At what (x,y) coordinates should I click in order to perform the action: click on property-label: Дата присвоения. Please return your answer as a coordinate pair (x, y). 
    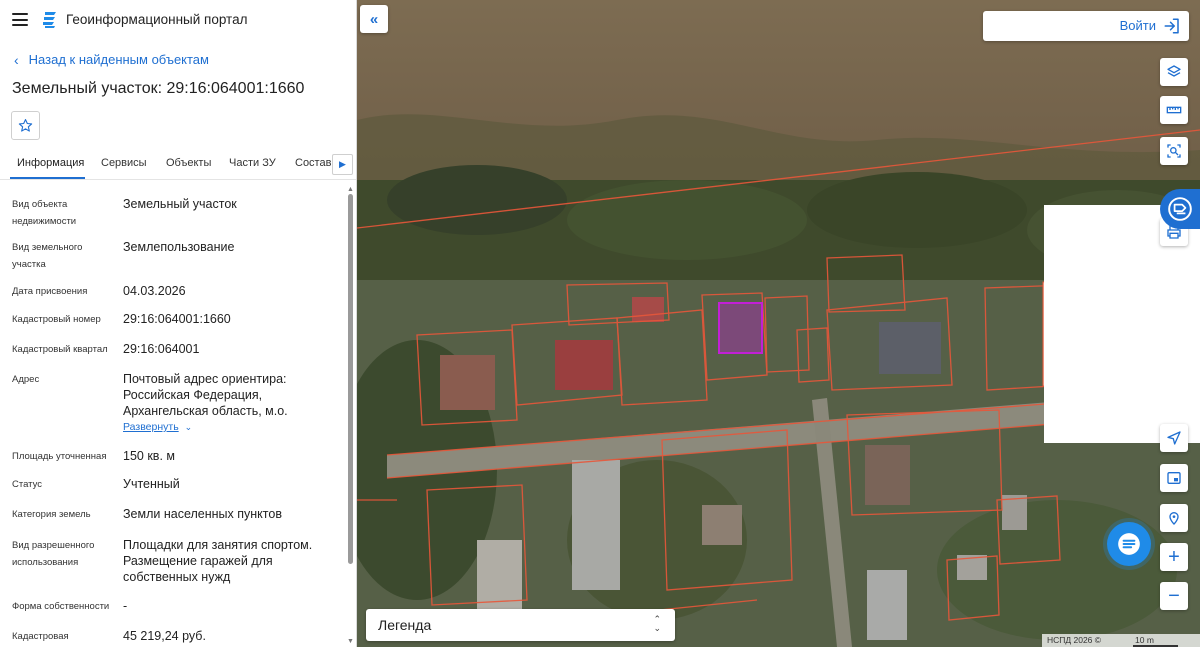
    Looking at the image, I should click on (50, 291).